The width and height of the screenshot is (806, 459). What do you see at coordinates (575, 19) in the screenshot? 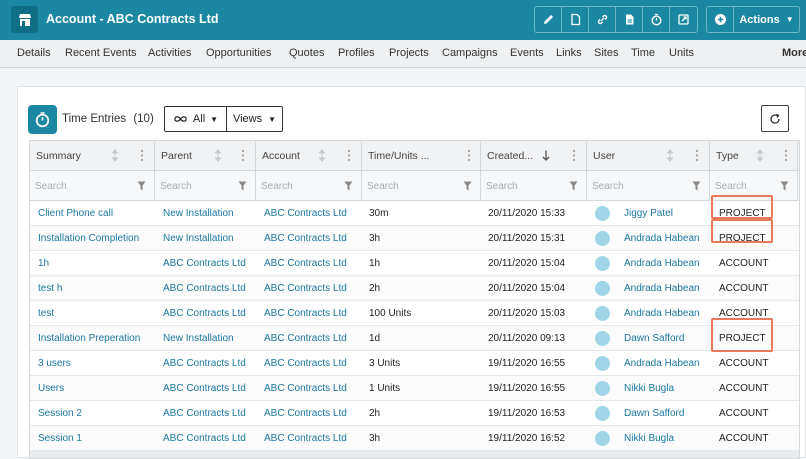
I see `note-button` at bounding box center [575, 19].